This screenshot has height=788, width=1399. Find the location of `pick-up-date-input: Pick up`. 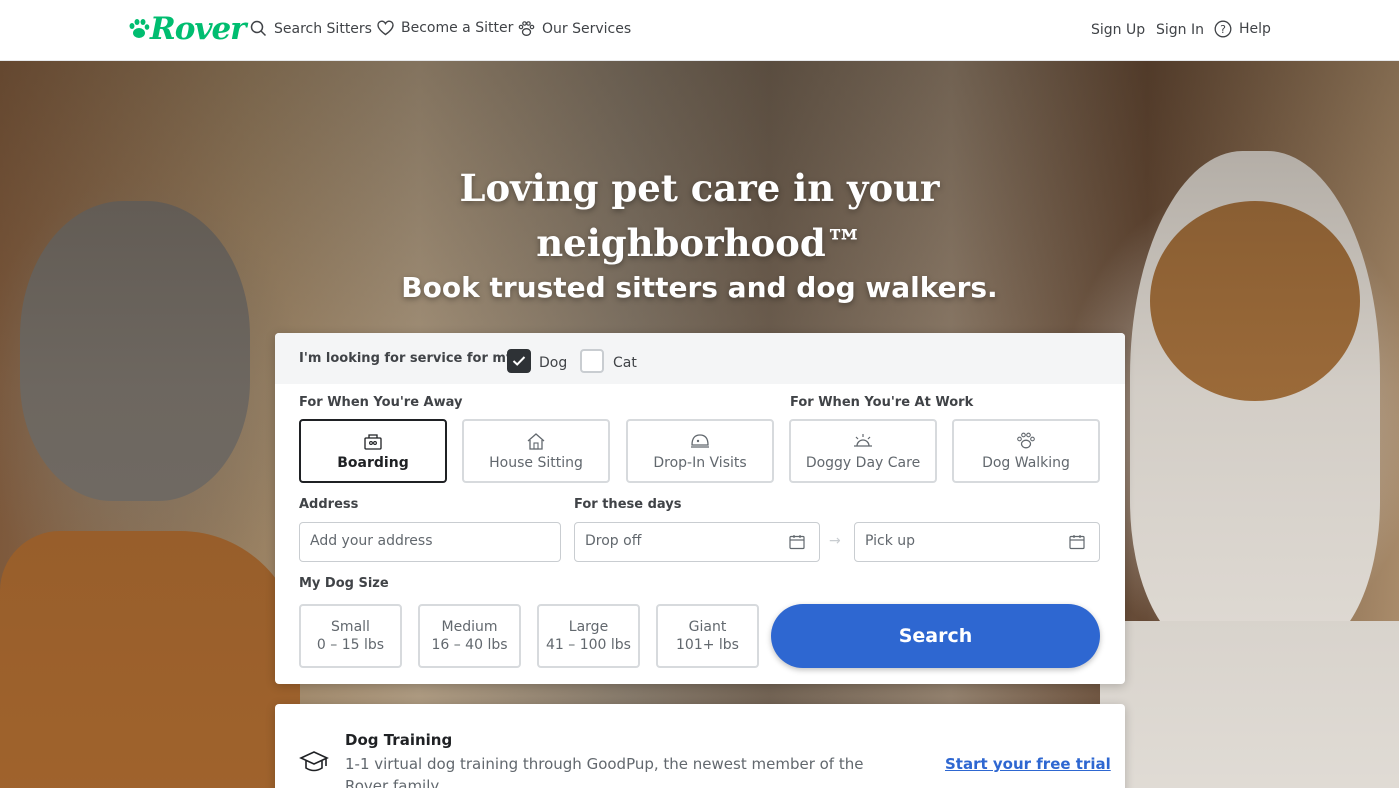

pick-up-date-input: Pick up is located at coordinates (977, 542).